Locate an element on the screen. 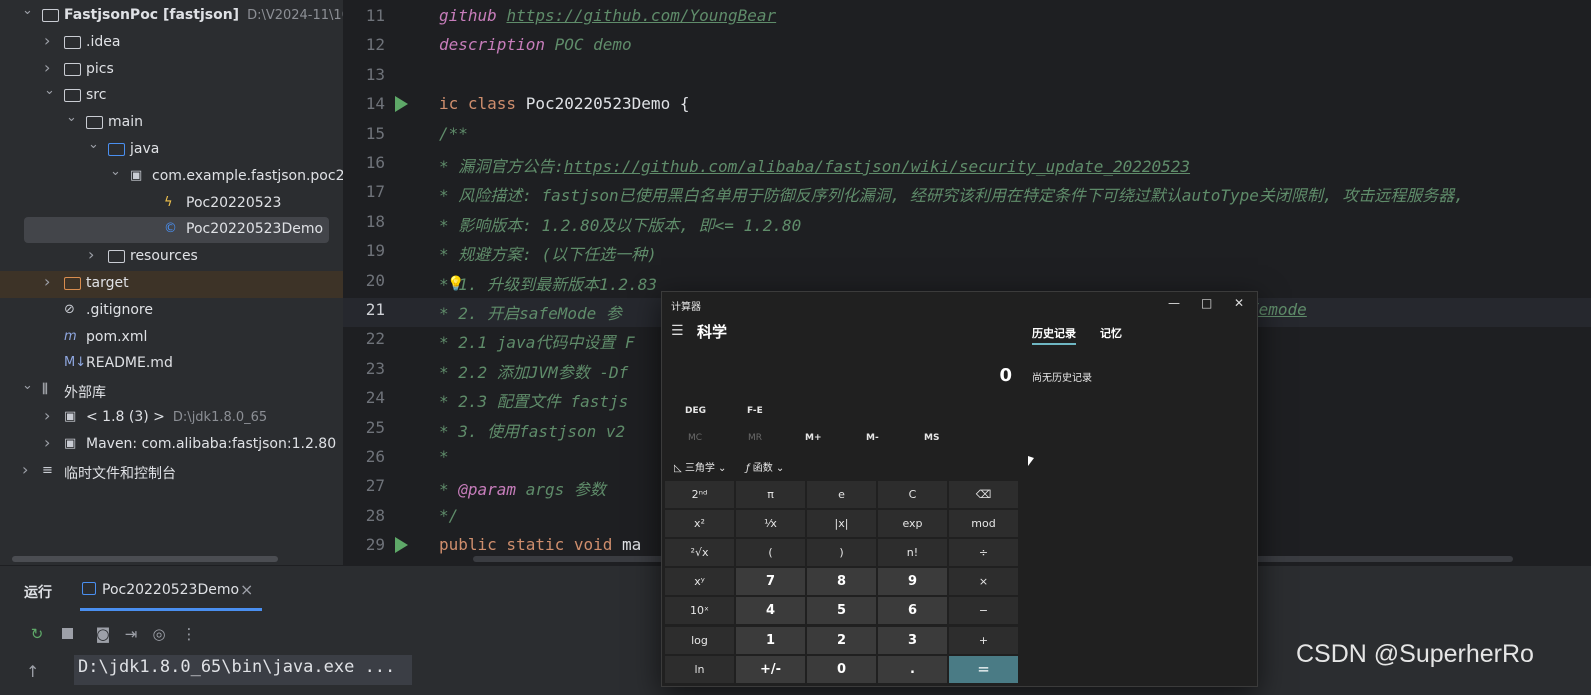 Image resolution: width=1591 pixels, height=695 pixels. memory-subtract-button: M- is located at coordinates (872, 438).